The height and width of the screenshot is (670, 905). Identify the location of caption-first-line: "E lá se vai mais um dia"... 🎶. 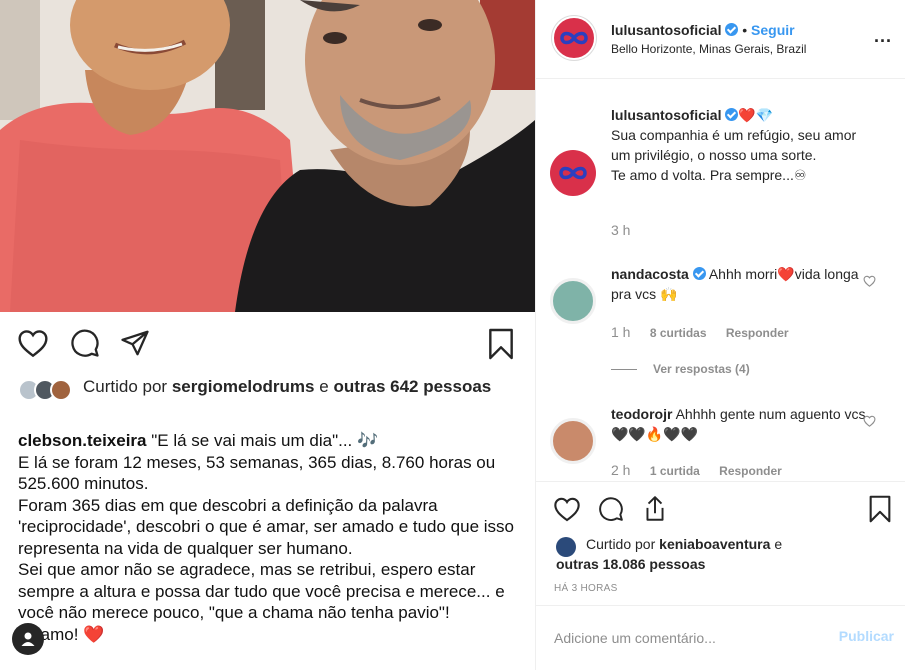
(265, 440).